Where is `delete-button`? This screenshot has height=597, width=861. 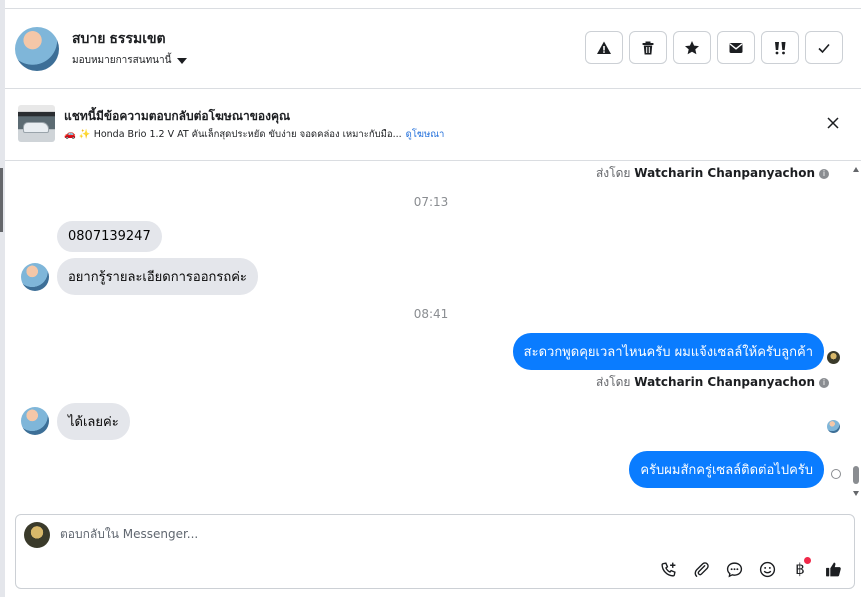 delete-button is located at coordinates (648, 47).